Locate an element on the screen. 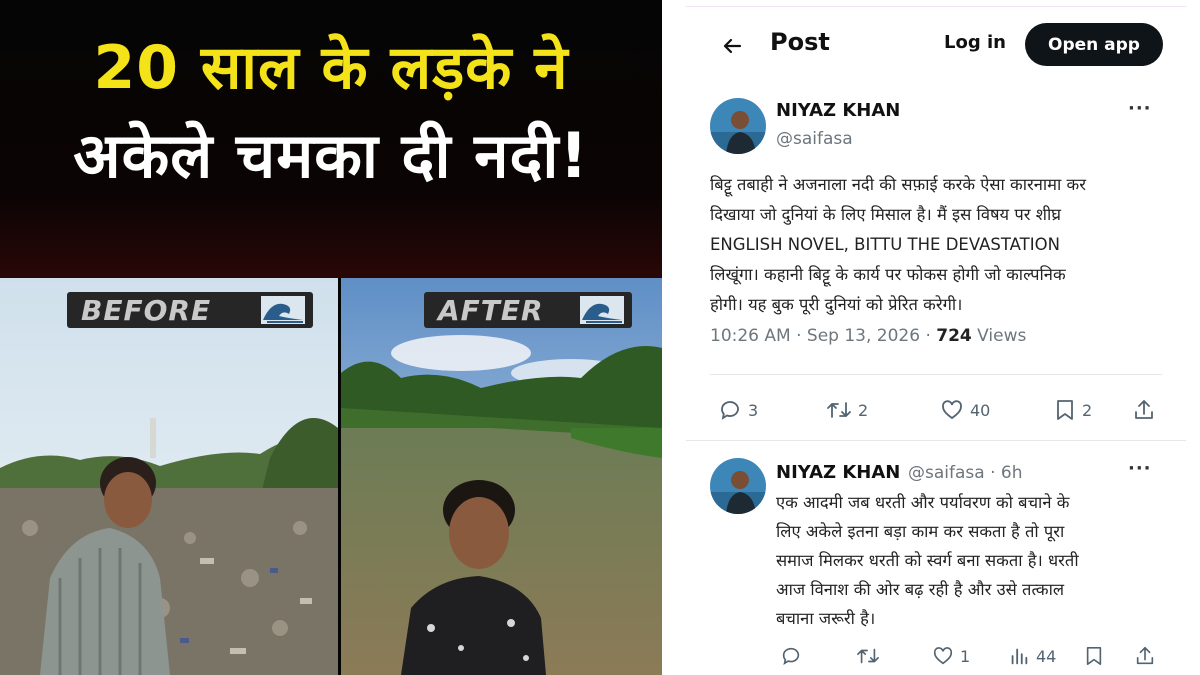 The width and height of the screenshot is (1200, 675). reply-bookmark-button is located at coordinates (1097, 656).